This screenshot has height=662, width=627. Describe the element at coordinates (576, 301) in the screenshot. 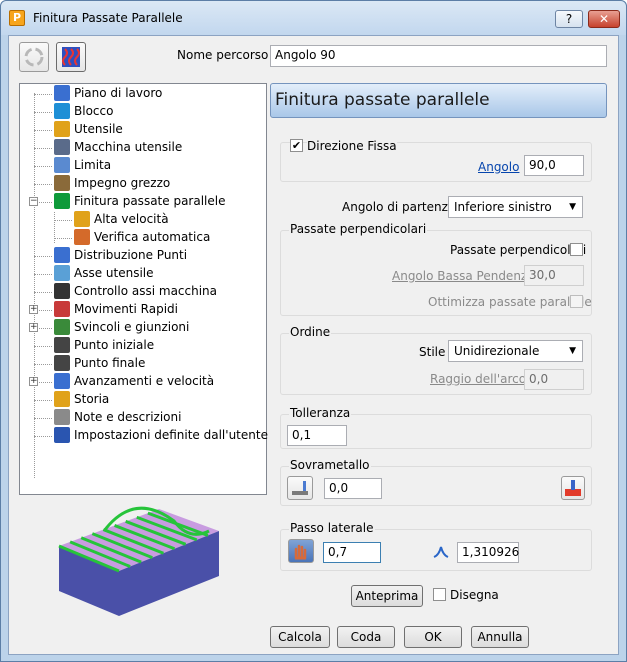

I see `optimize-checkbox` at that location.